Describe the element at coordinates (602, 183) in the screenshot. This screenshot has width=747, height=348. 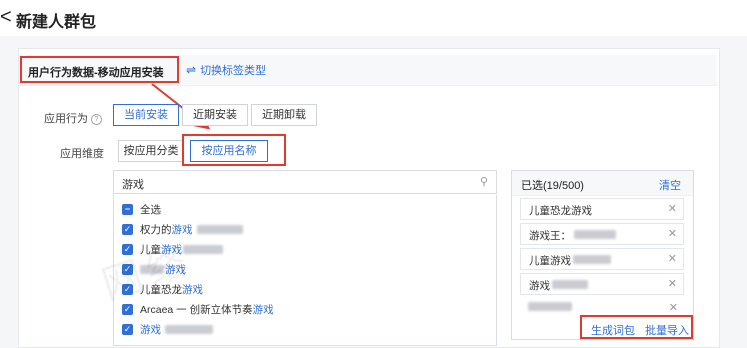
I see `selected-panel-header: 已选(19/500) 清空` at that location.